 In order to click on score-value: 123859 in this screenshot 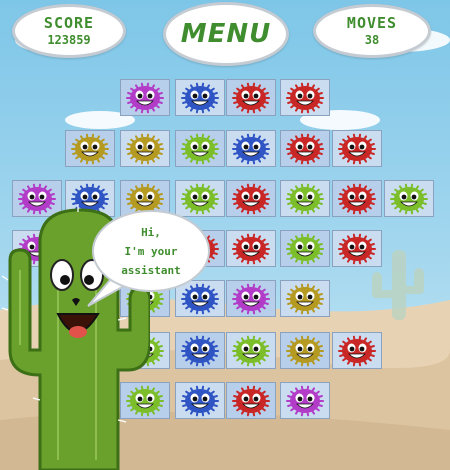, I will do `click(69, 39)`.